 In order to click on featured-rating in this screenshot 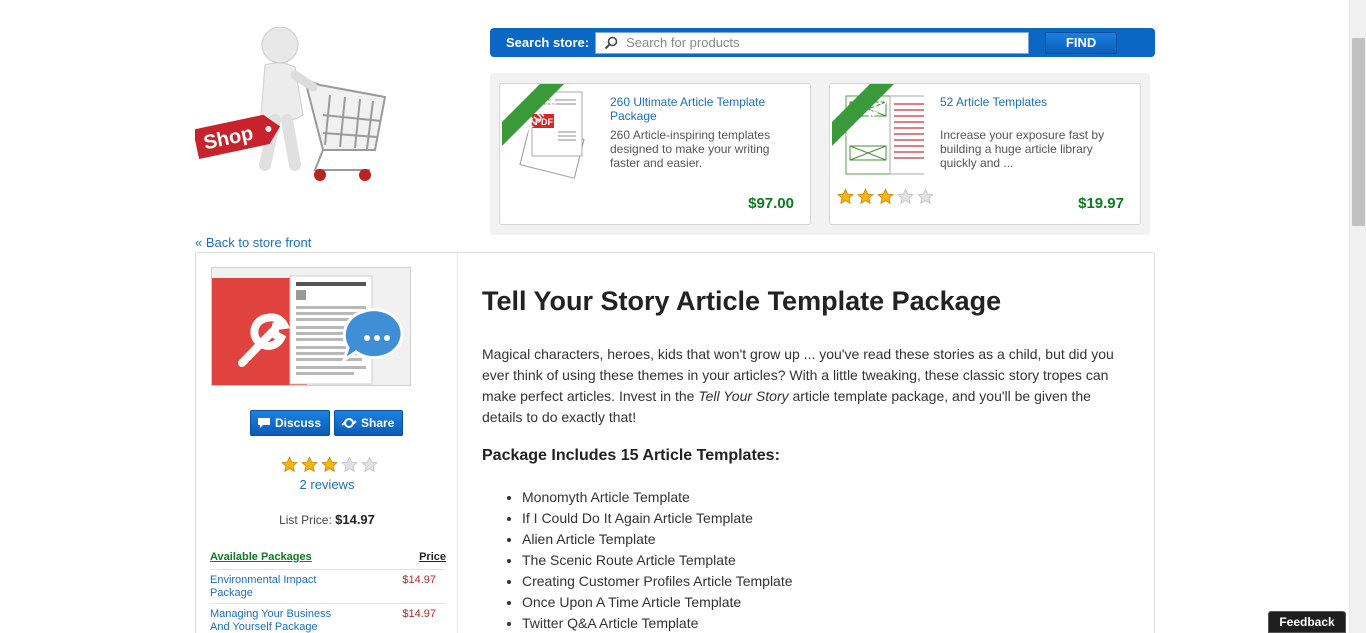, I will do `click(885, 199)`.